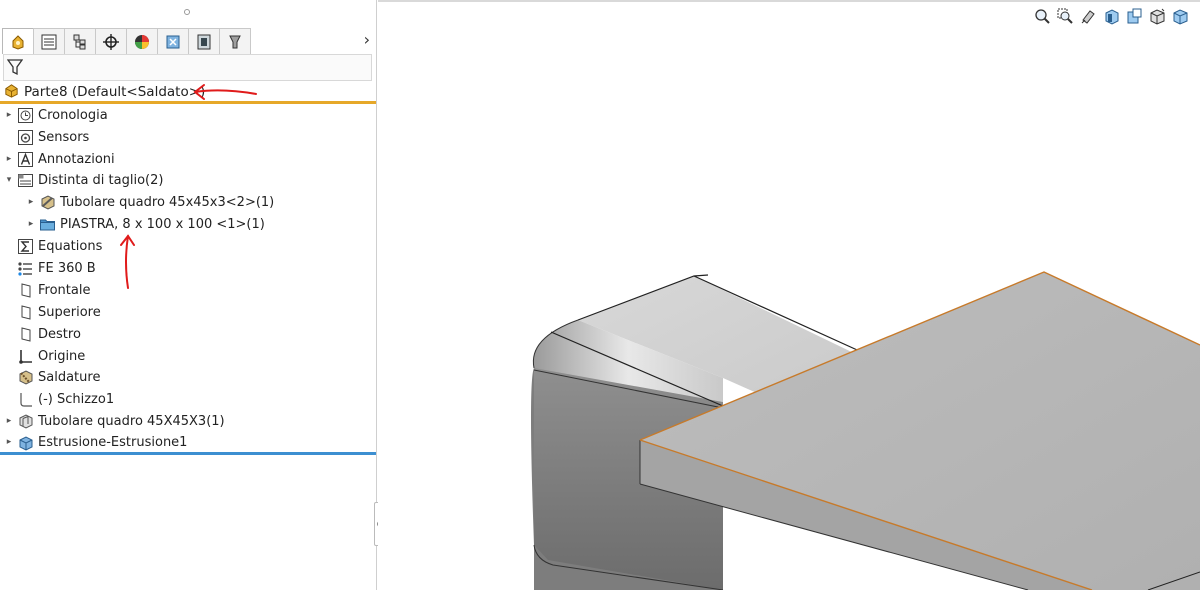 The width and height of the screenshot is (1200, 590). What do you see at coordinates (83, 180) in the screenshot?
I see `tree-item-distinta-di-taglio: ▾ Distinta di taglio(2)` at bounding box center [83, 180].